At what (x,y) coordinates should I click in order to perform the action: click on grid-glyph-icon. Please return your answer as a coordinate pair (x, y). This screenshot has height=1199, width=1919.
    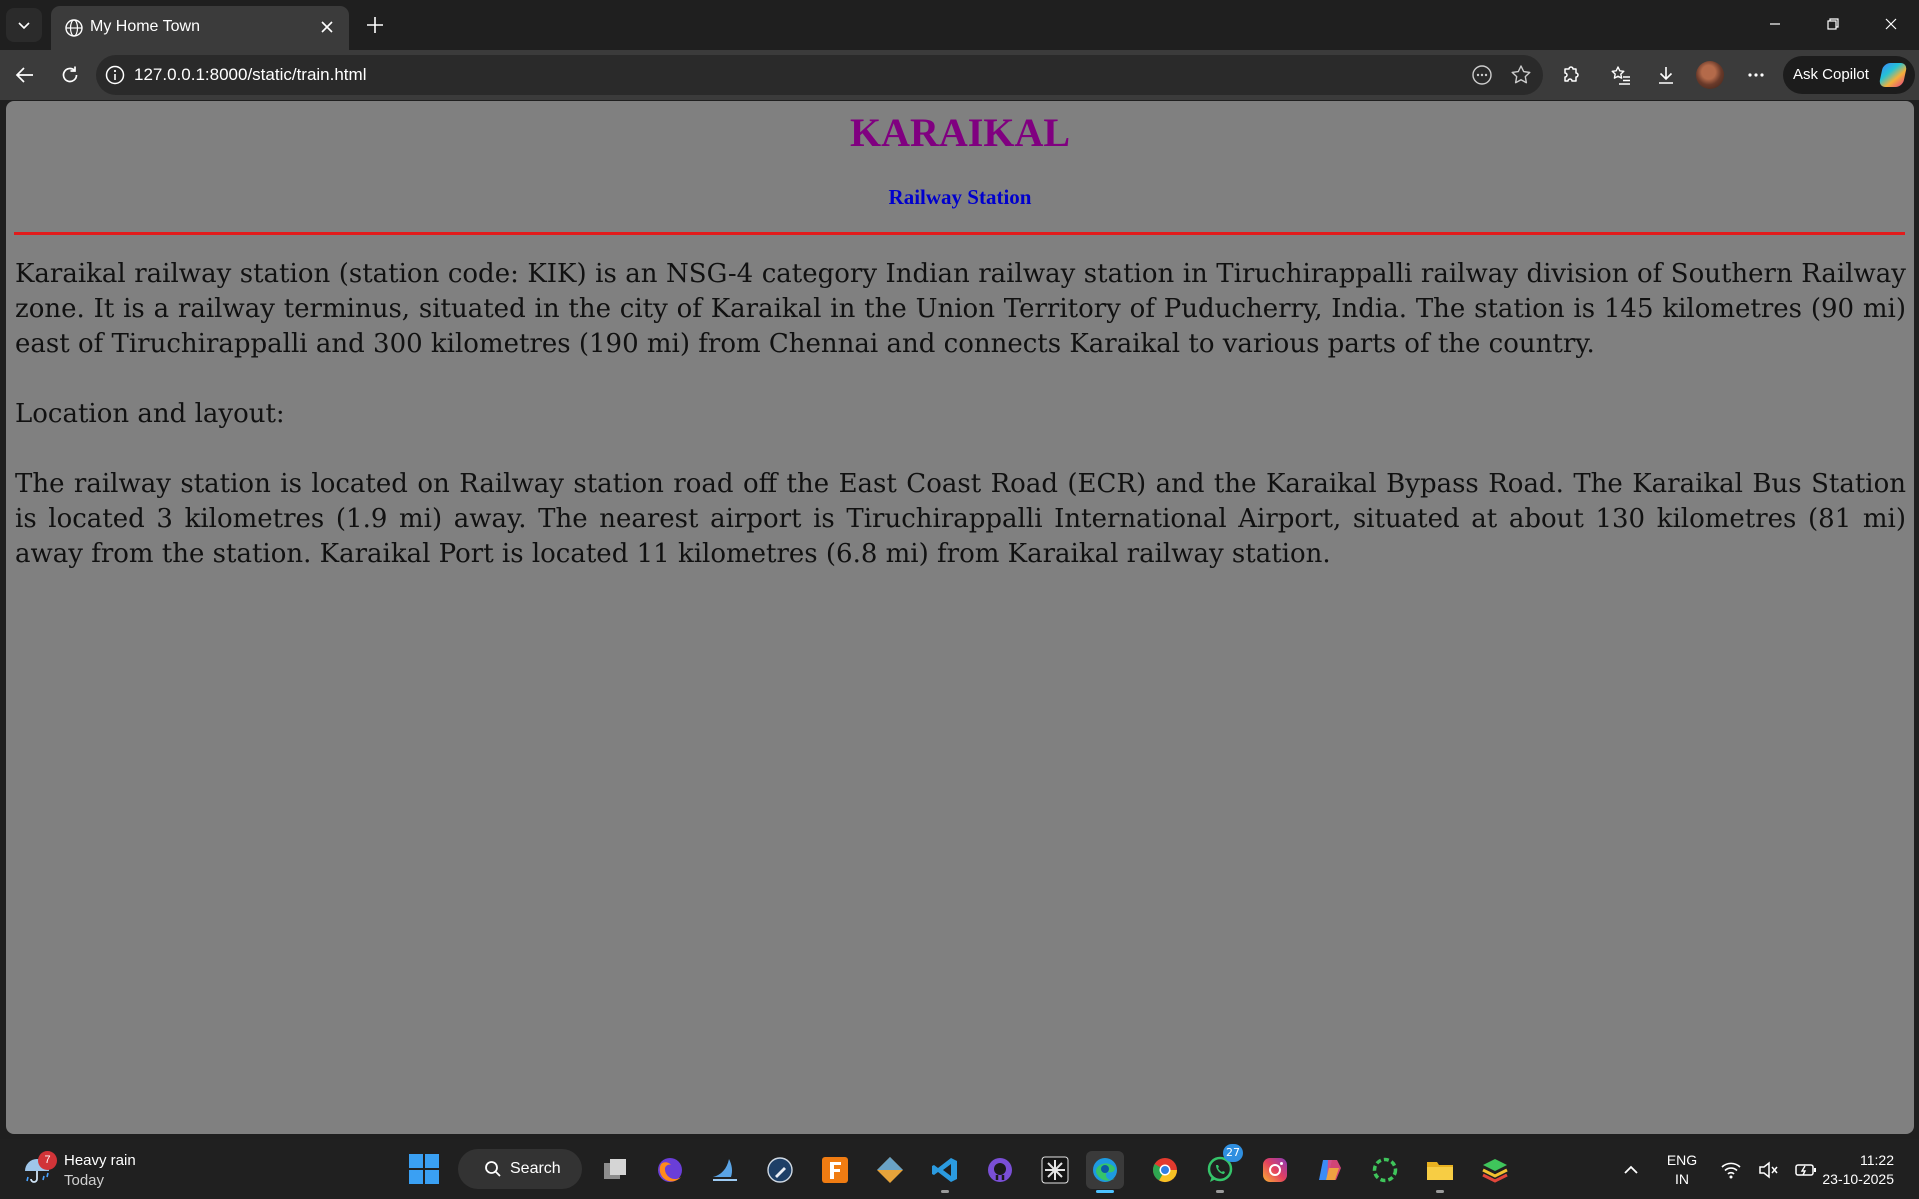
    Looking at the image, I should click on (1055, 1170).